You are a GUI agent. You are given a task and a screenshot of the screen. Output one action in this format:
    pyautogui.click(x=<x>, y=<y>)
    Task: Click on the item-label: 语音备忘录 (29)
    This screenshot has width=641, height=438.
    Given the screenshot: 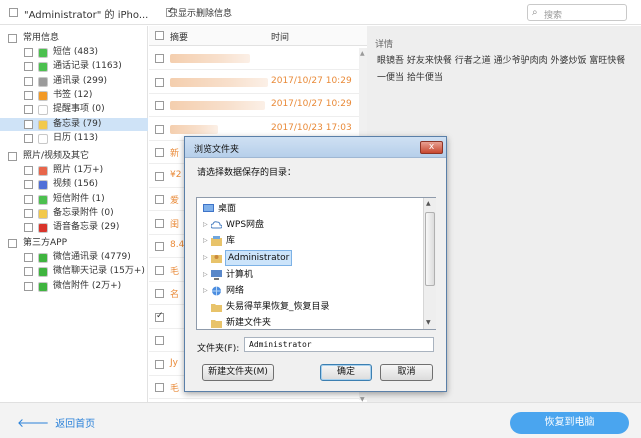 What is the action you would take?
    pyautogui.click(x=86, y=227)
    